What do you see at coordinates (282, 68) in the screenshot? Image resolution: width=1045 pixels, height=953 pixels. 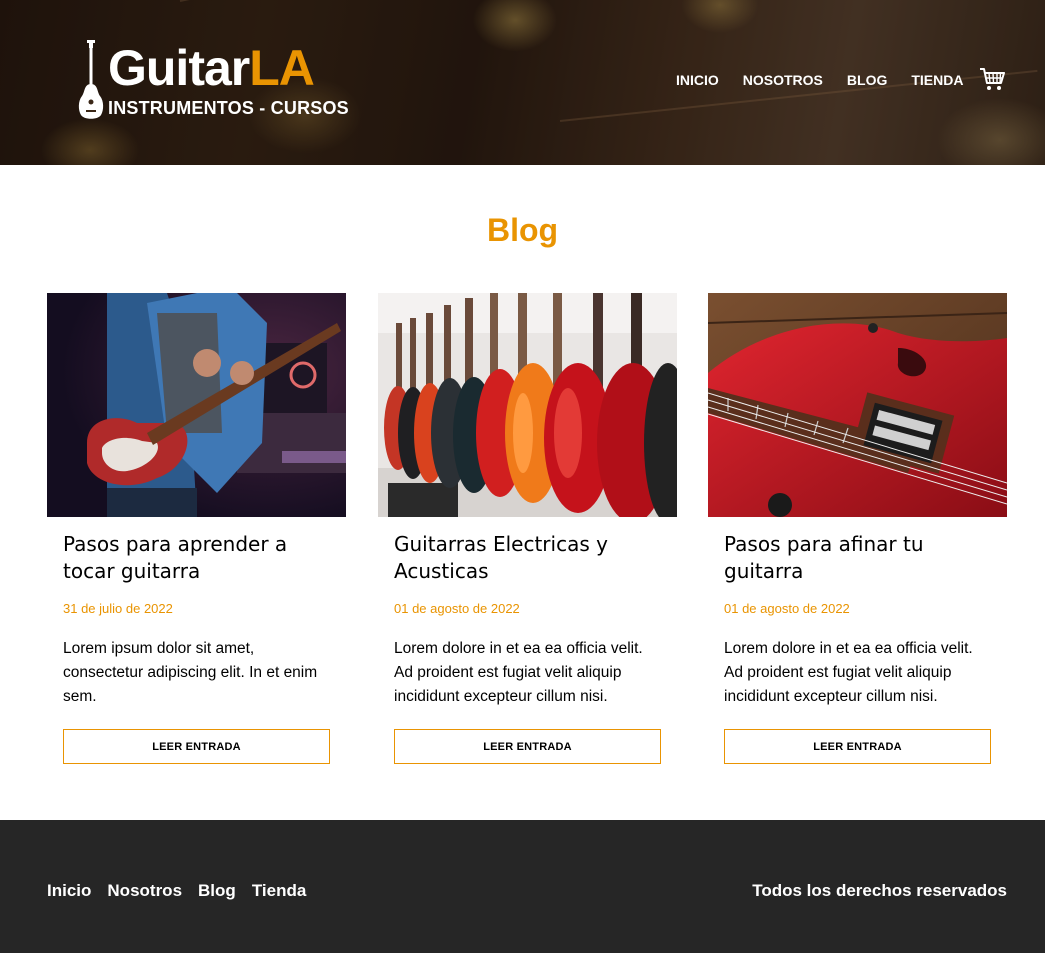 I see `logo-brand-accent: LA` at bounding box center [282, 68].